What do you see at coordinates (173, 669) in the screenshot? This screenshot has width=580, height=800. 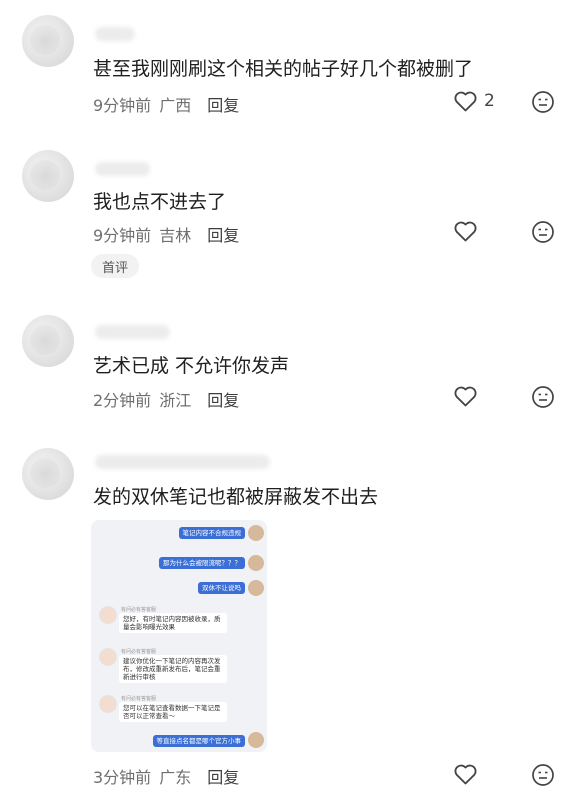 I see `chat-message: 建议你优化一下笔记的内容再次发布，修改成重新发布后，笔记会重新进行审核` at bounding box center [173, 669].